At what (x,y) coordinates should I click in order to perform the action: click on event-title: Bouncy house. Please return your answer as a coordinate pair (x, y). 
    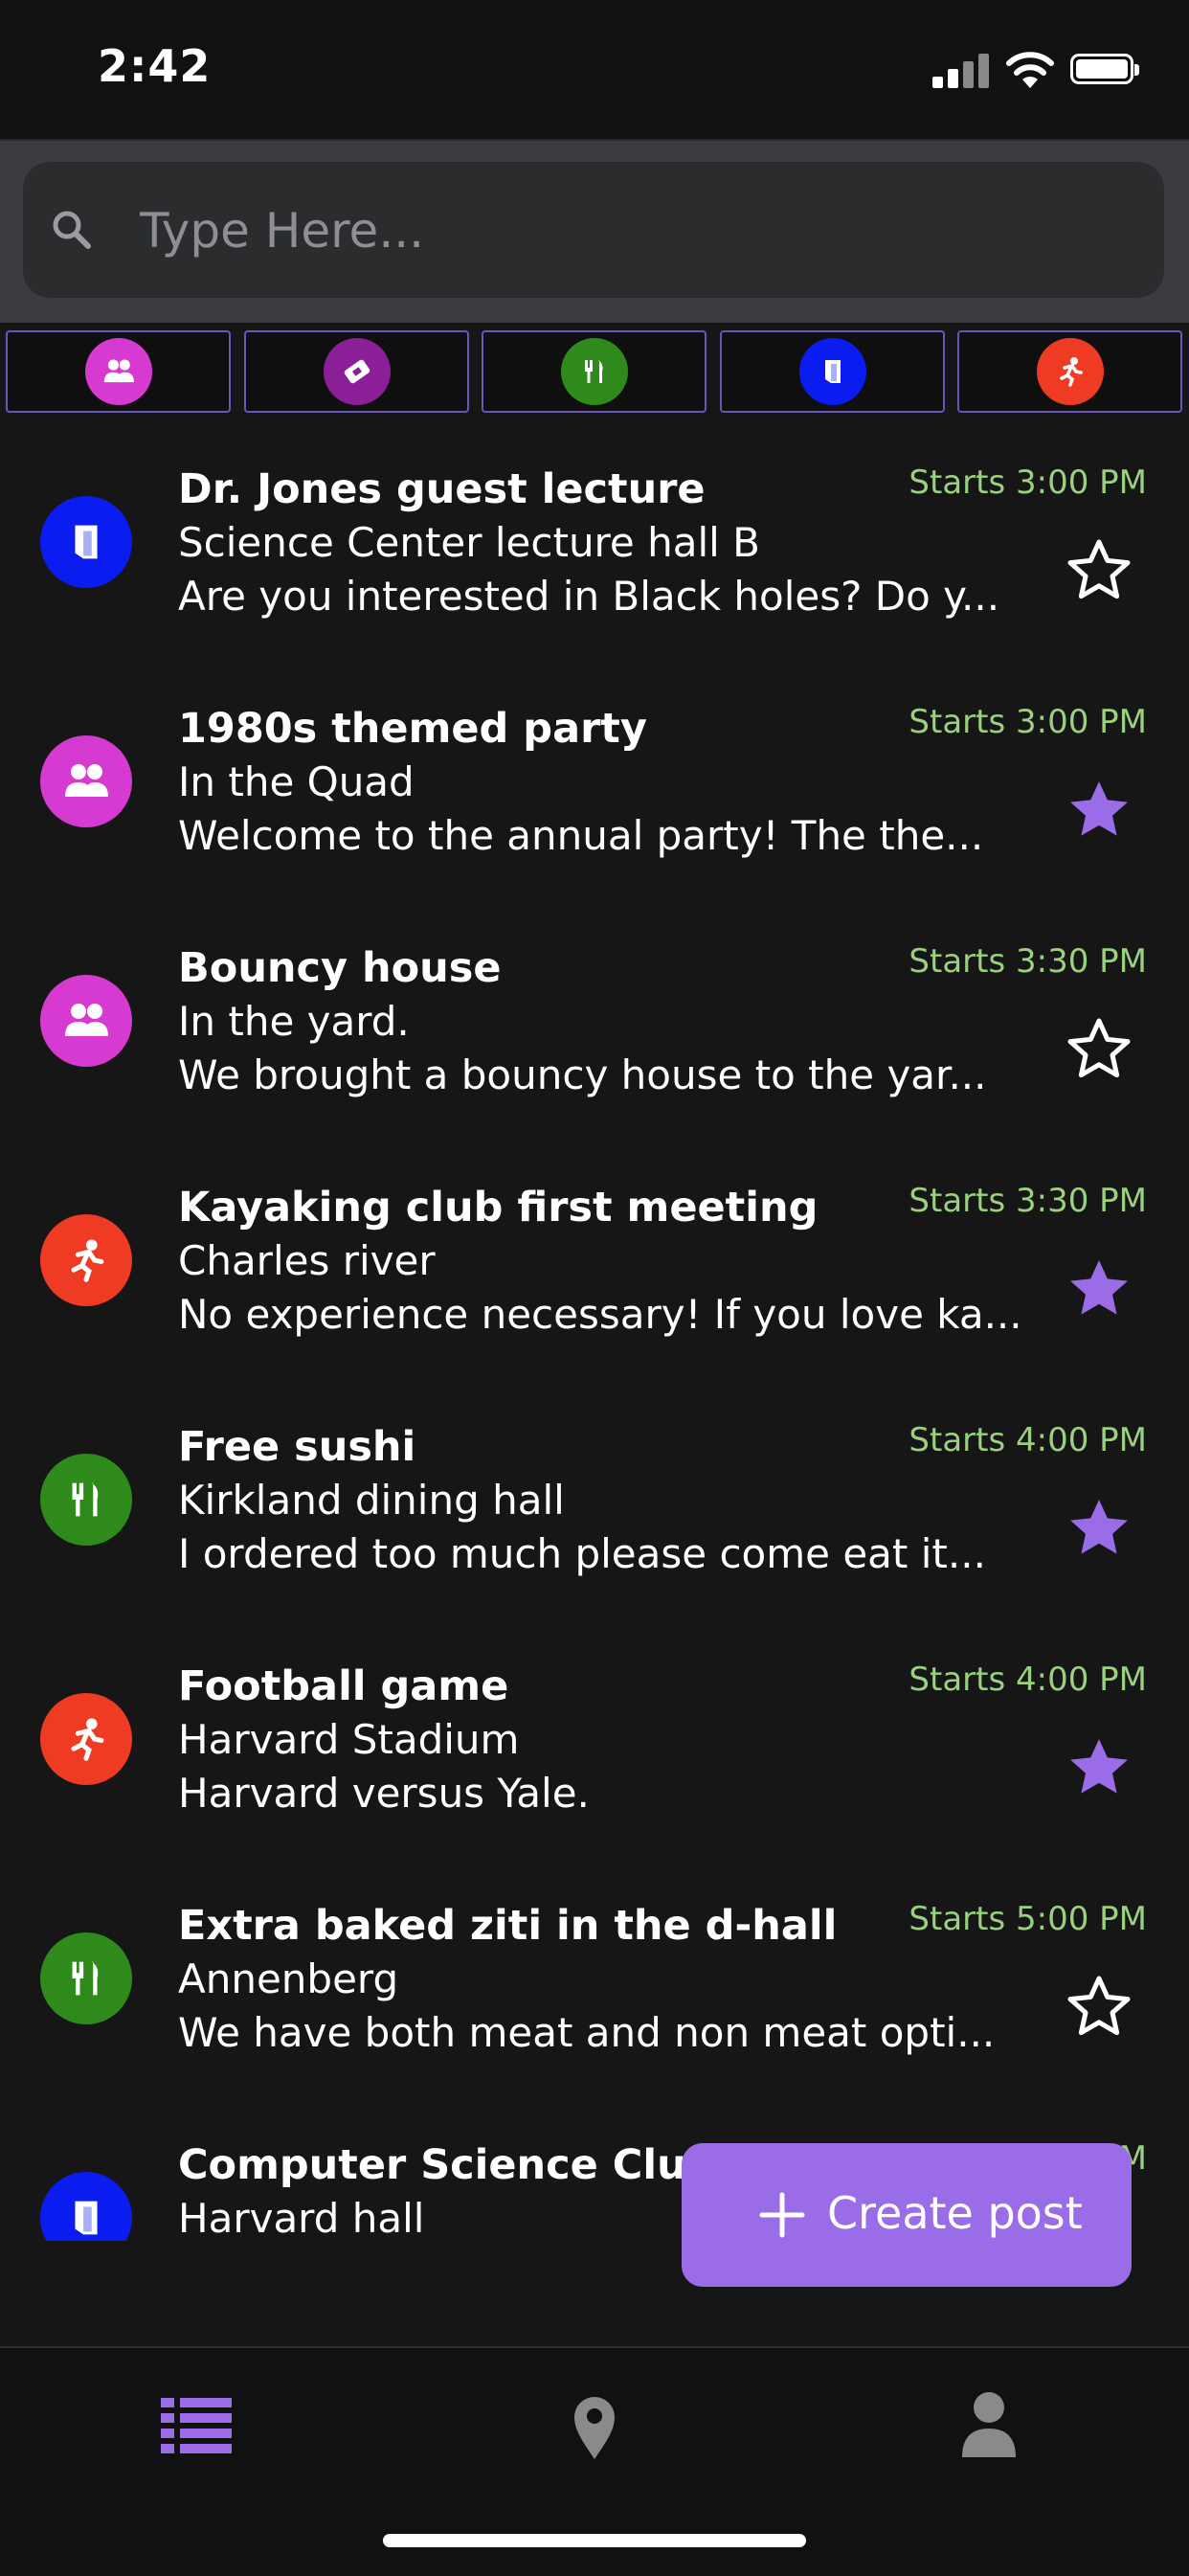
    Looking at the image, I should click on (340, 968).